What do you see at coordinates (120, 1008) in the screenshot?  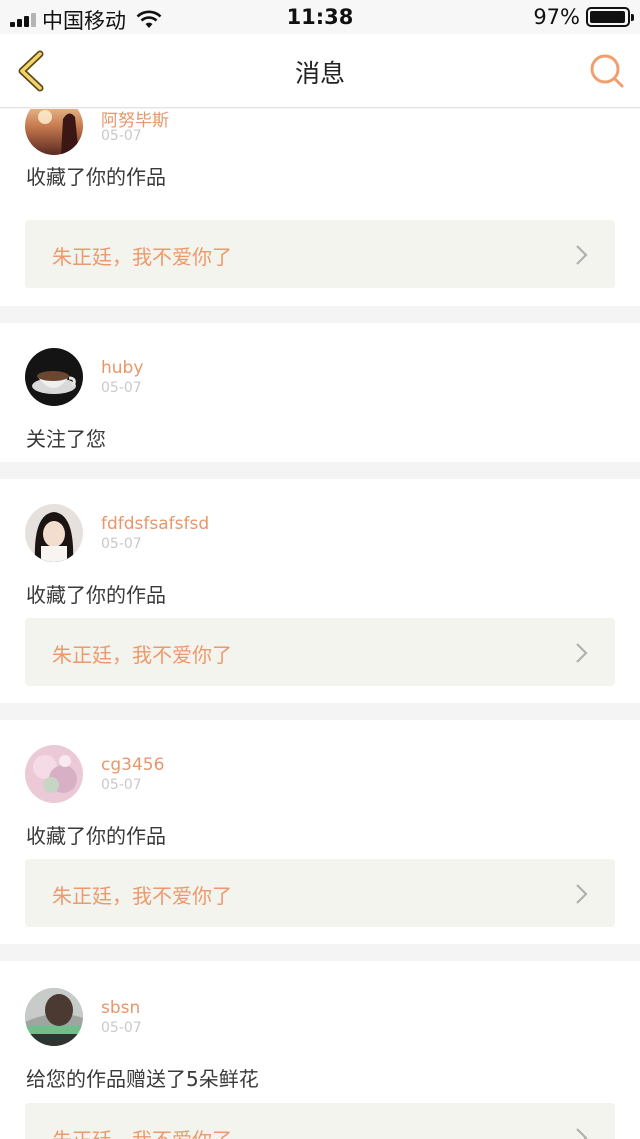 I see `message-username: sbsn` at bounding box center [120, 1008].